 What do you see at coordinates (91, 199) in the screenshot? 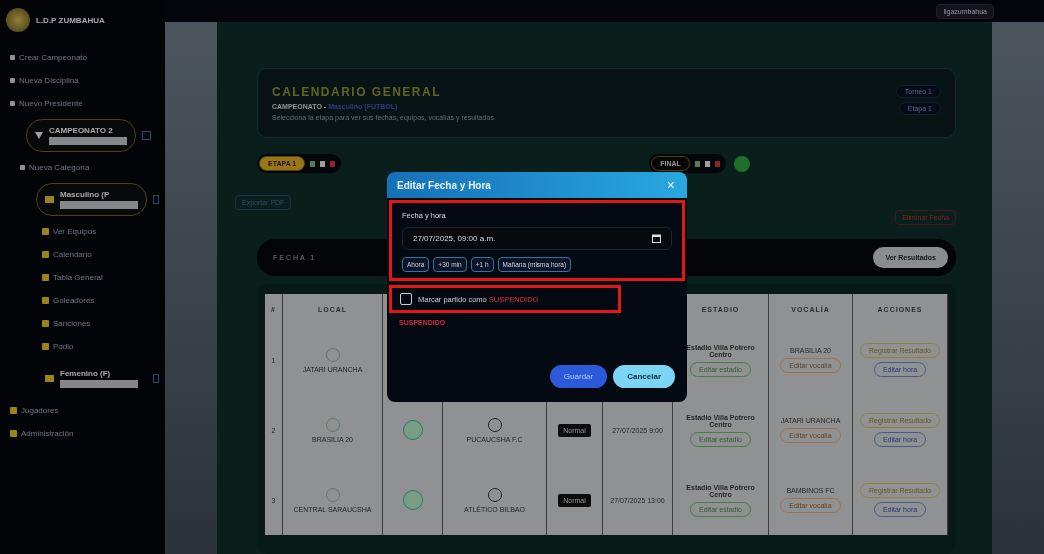
I see `category-selector: Masculino (P` at bounding box center [91, 199].